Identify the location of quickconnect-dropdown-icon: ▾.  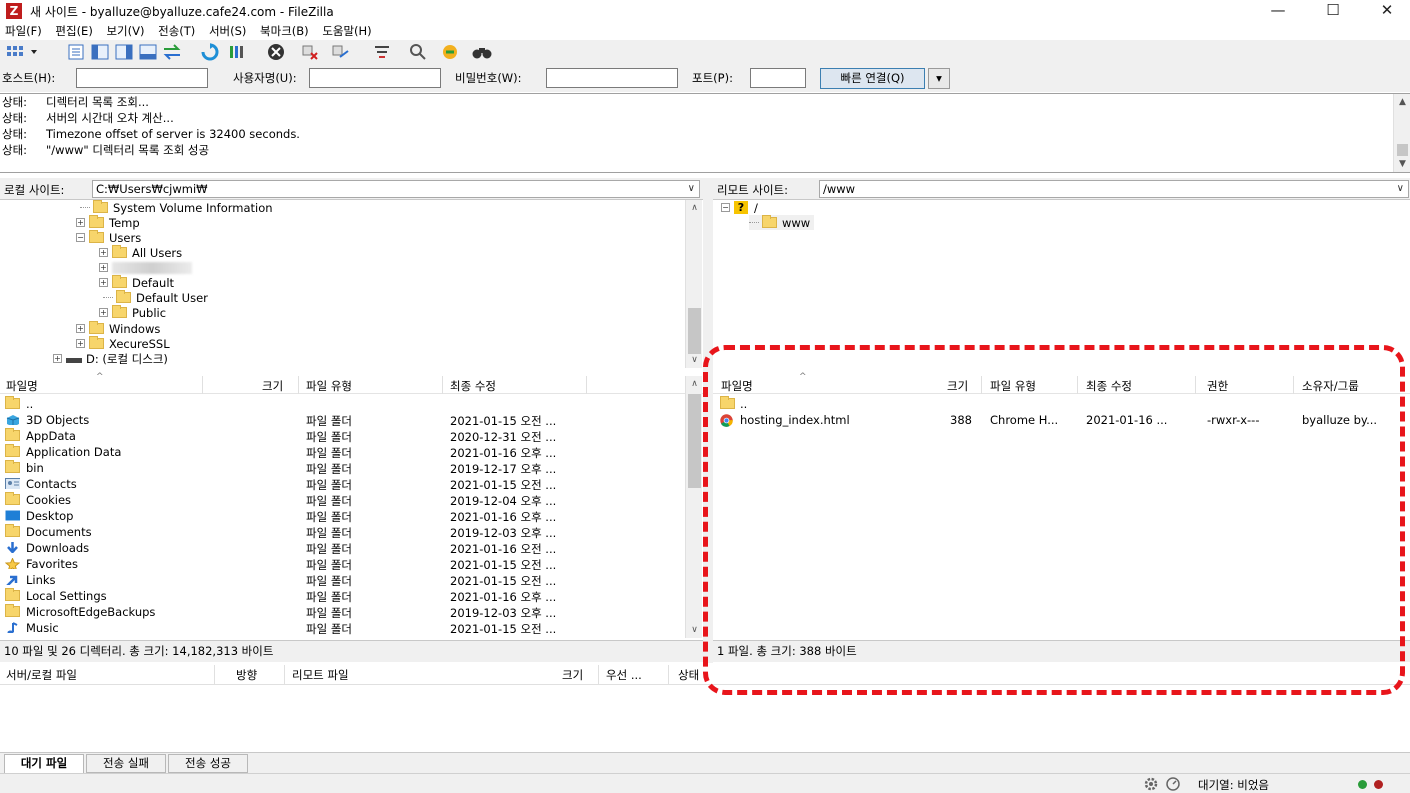
(939, 78).